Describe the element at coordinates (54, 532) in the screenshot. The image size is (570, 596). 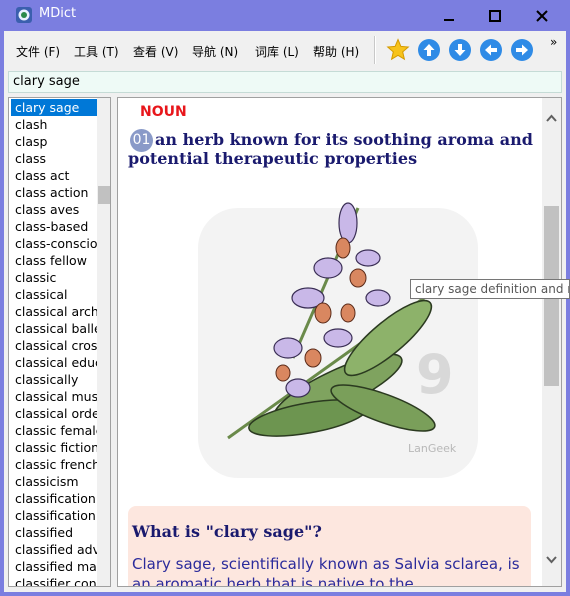
I see `word-list-item: classified` at that location.